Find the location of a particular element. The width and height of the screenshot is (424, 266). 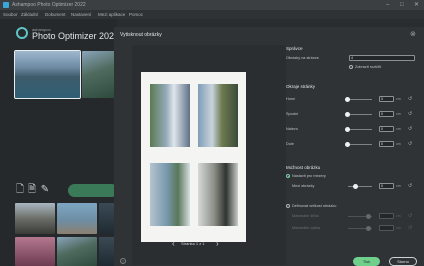

margin-left-slider is located at coordinates (360, 129).